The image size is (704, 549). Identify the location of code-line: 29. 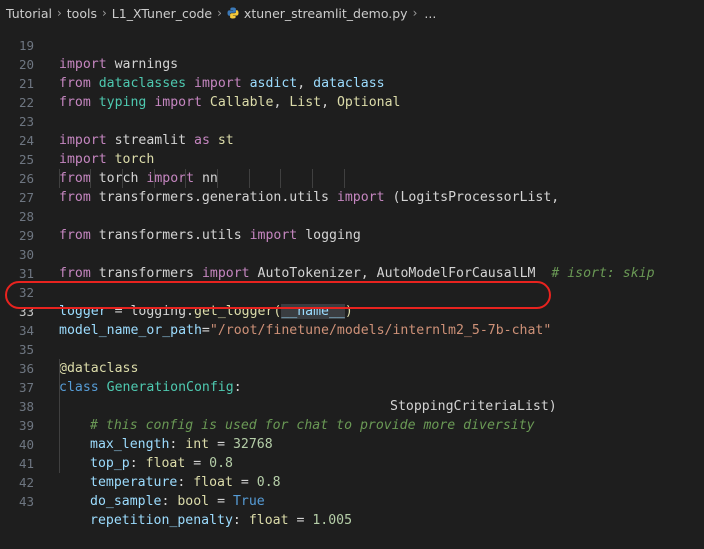
(352, 225).